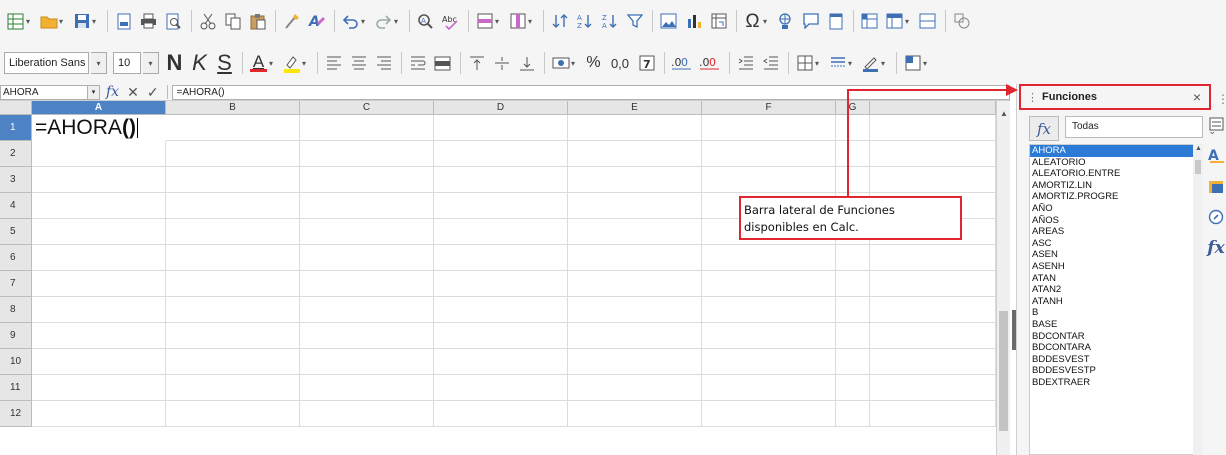 This screenshot has height=455, width=1226. What do you see at coordinates (682, 63) in the screenshot?
I see `add-decimal-icon: .0 0` at bounding box center [682, 63].